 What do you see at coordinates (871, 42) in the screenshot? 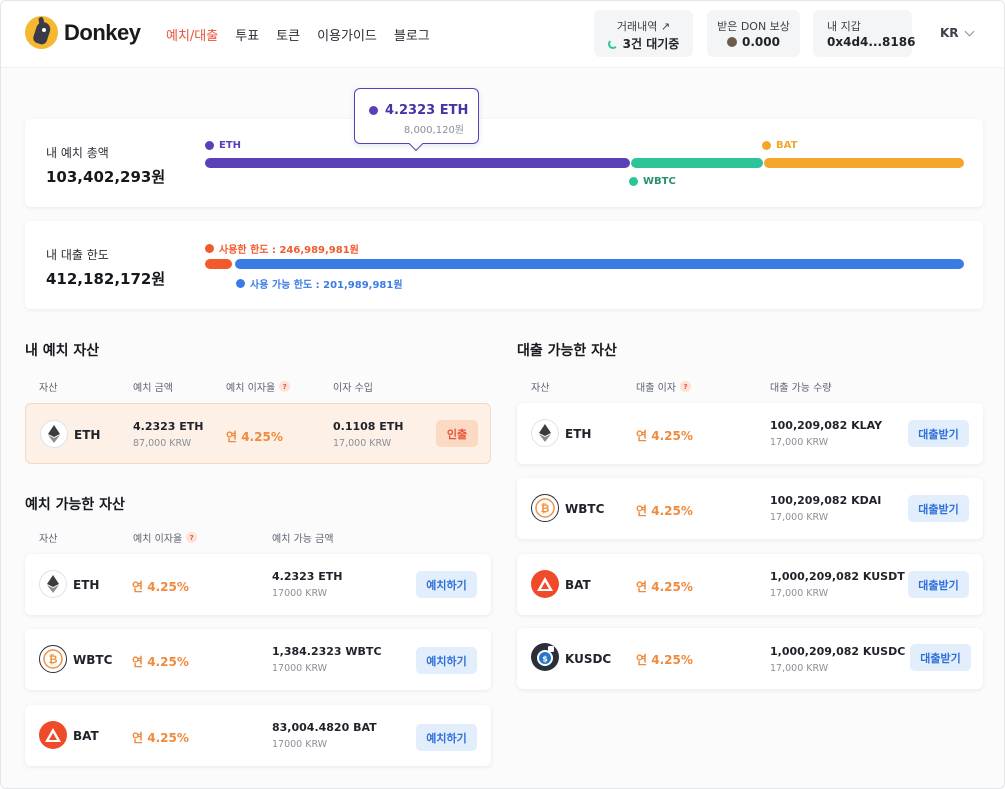
I see `wallet-address: 0x4d4...8186` at bounding box center [871, 42].